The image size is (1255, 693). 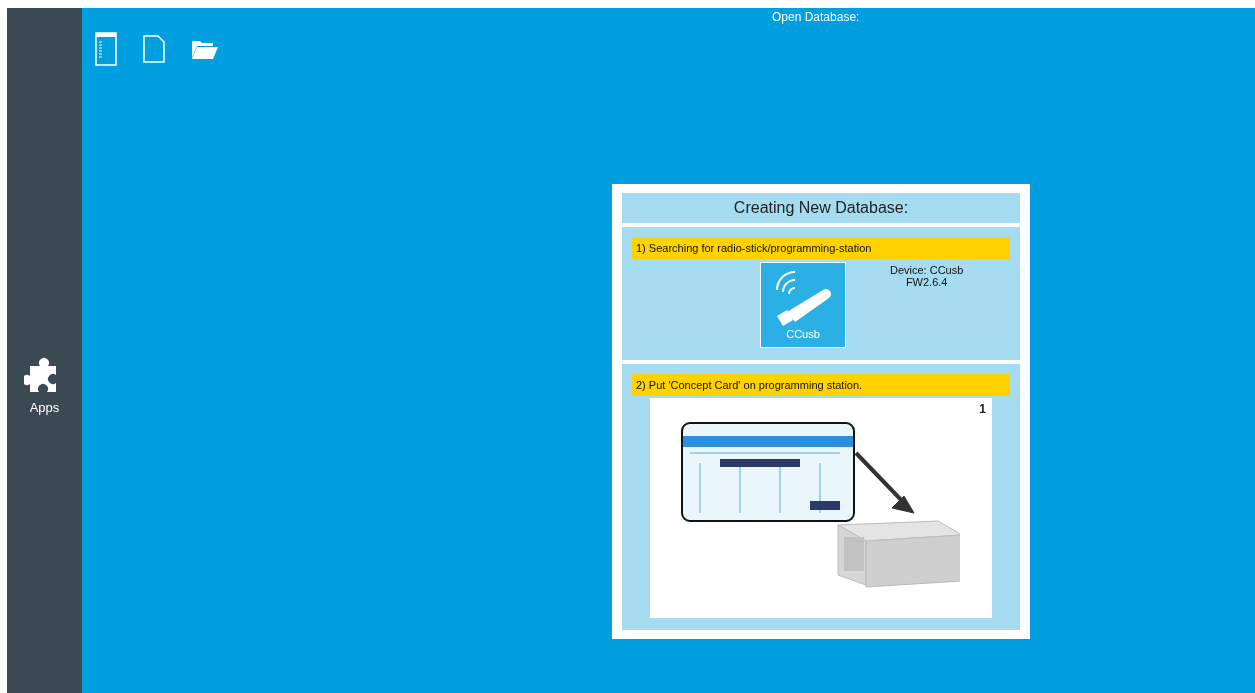 I want to click on dialog-title: Creating New Database:, so click(x=821, y=208).